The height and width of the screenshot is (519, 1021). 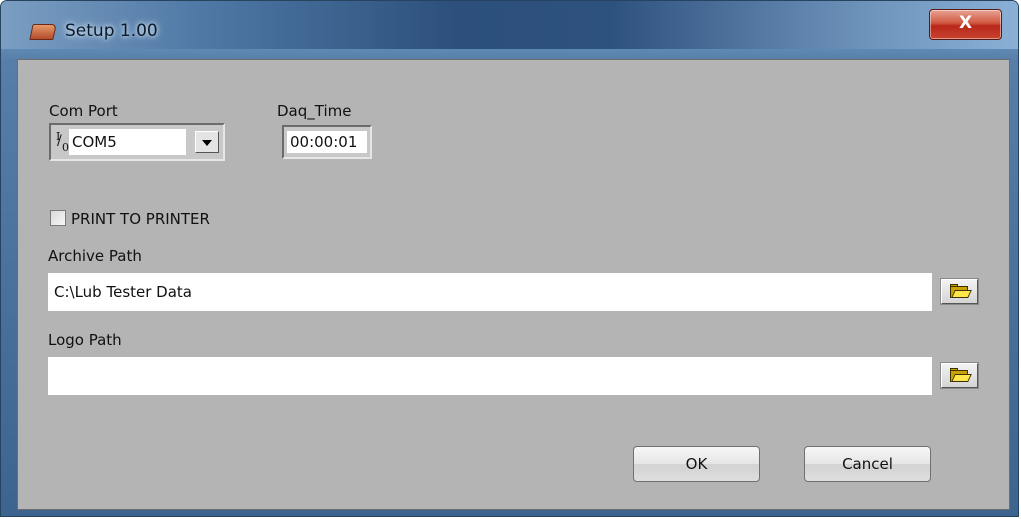 What do you see at coordinates (111, 31) in the screenshot?
I see `window-title: Setup 1.00` at bounding box center [111, 31].